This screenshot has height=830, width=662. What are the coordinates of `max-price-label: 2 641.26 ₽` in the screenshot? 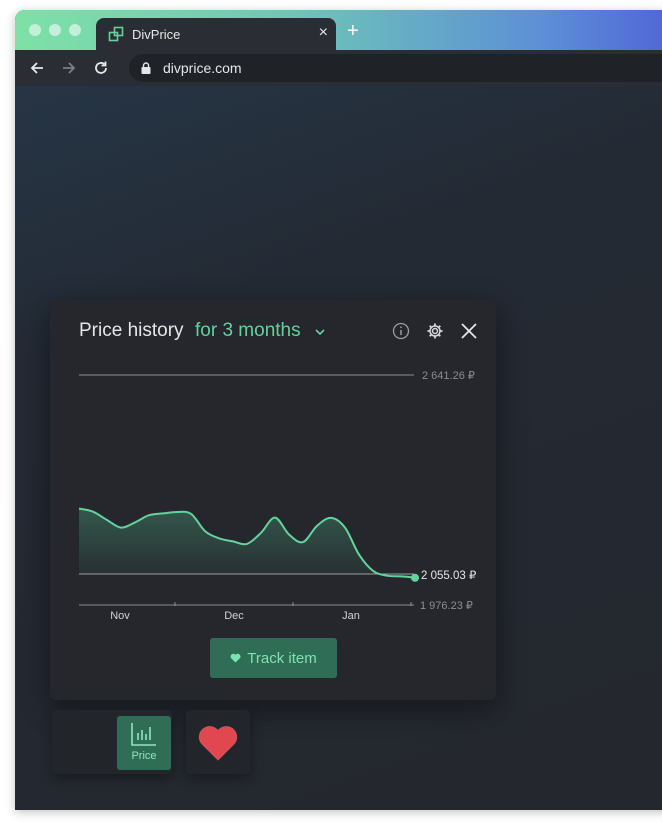 It's located at (448, 376).